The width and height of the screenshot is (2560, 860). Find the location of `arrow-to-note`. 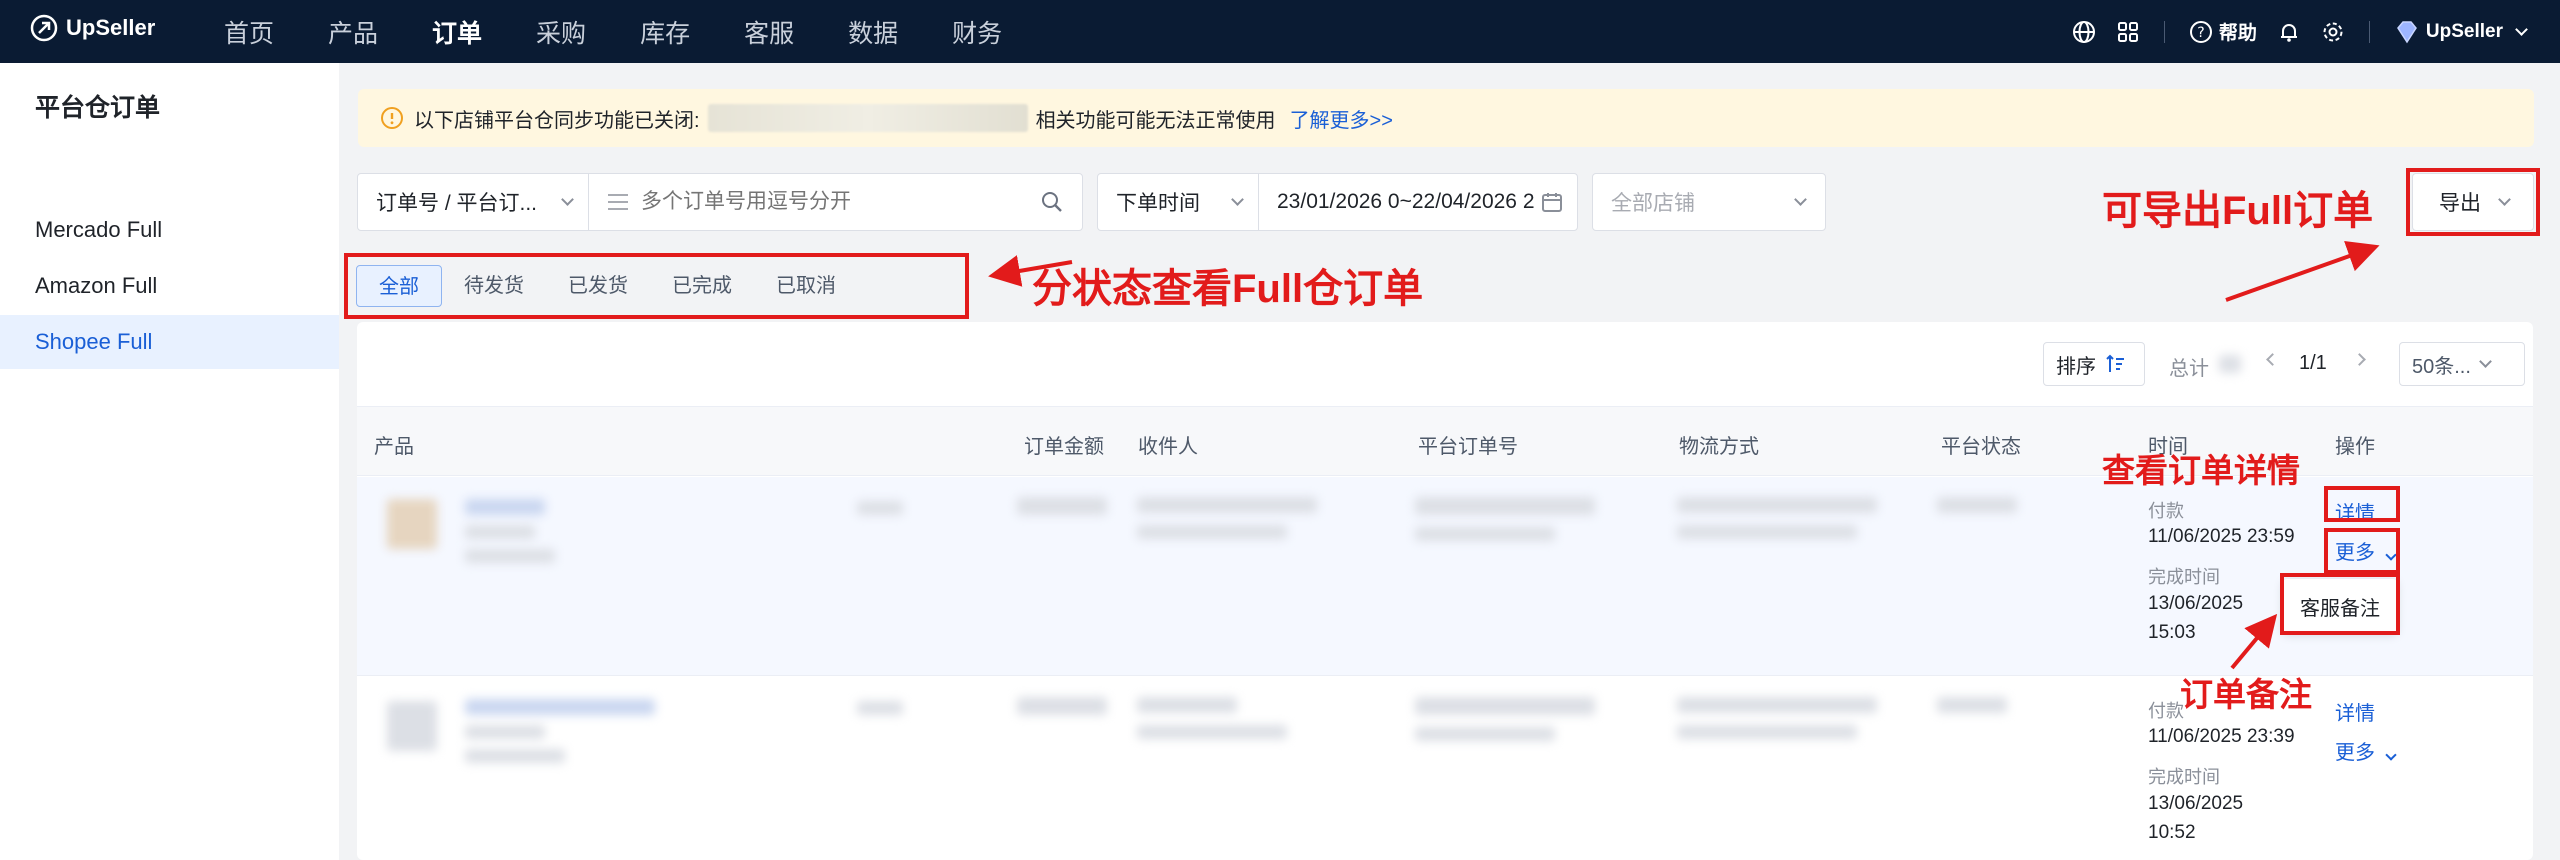

arrow-to-note is located at coordinates (2254, 641).